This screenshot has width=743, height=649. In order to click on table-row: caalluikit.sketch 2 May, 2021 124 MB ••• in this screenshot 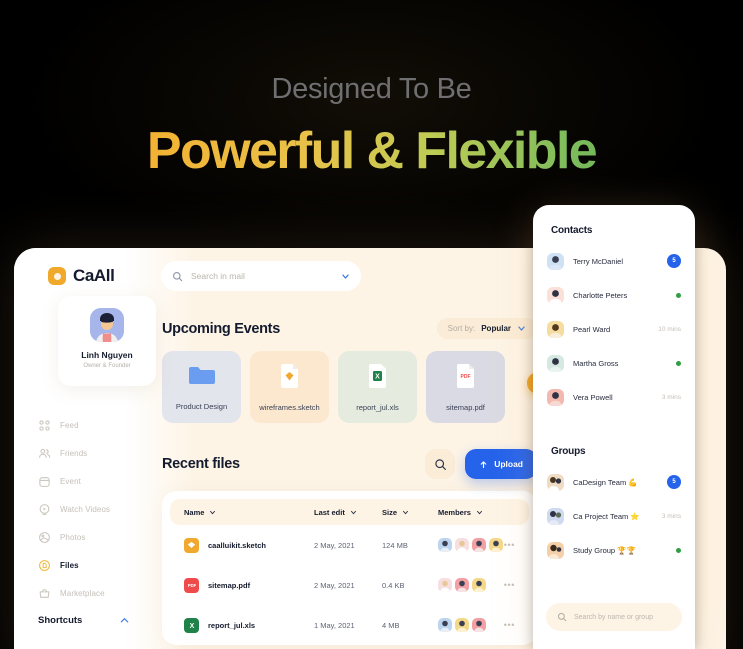, I will do `click(349, 545)`.